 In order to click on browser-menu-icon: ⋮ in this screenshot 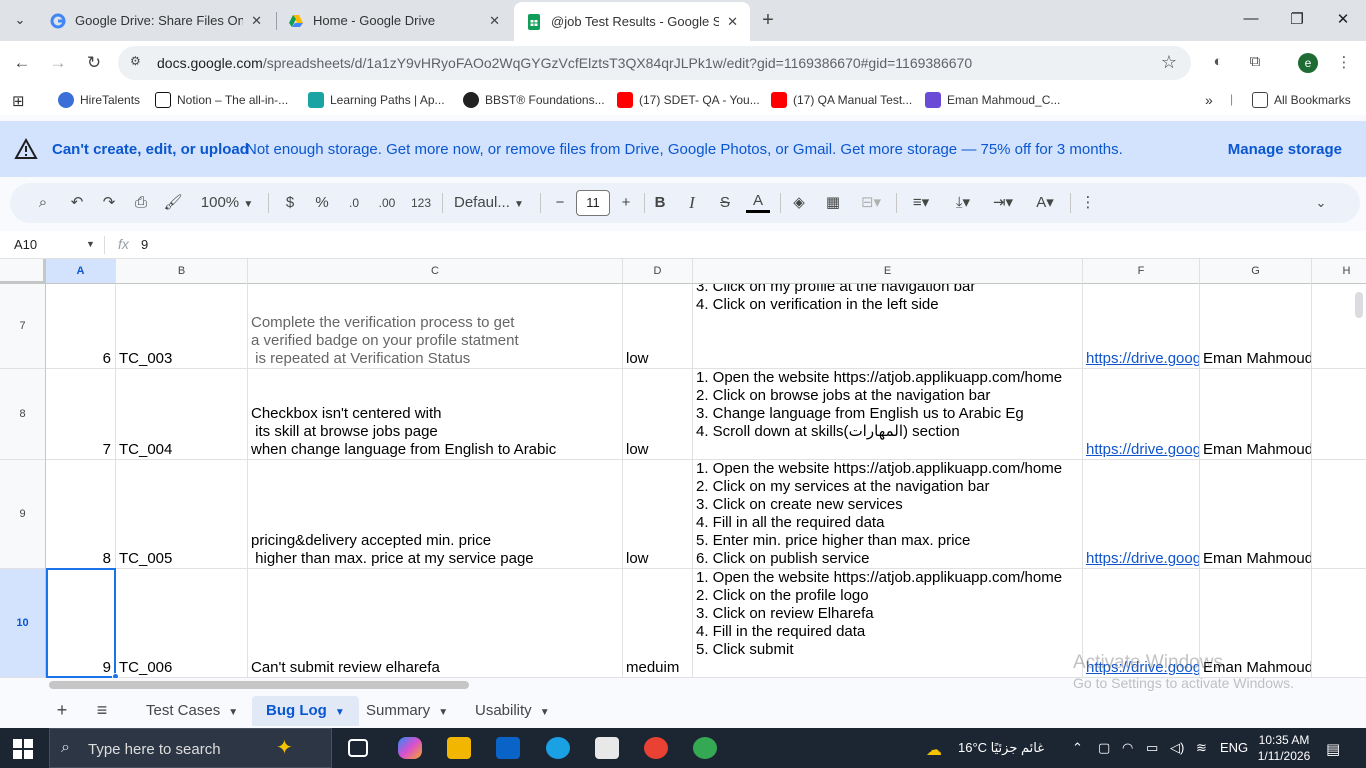, I will do `click(1344, 63)`.